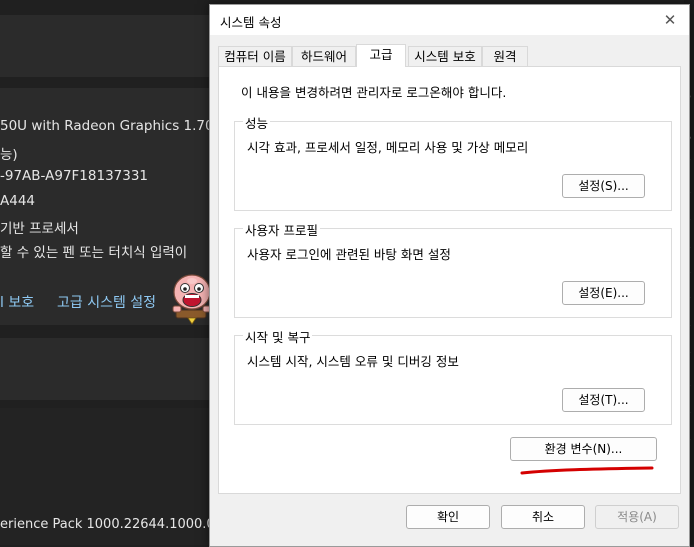 This screenshot has width=694, height=547. Describe the element at coordinates (251, 22) in the screenshot. I see `dialog-title: 시스템 속성` at that location.